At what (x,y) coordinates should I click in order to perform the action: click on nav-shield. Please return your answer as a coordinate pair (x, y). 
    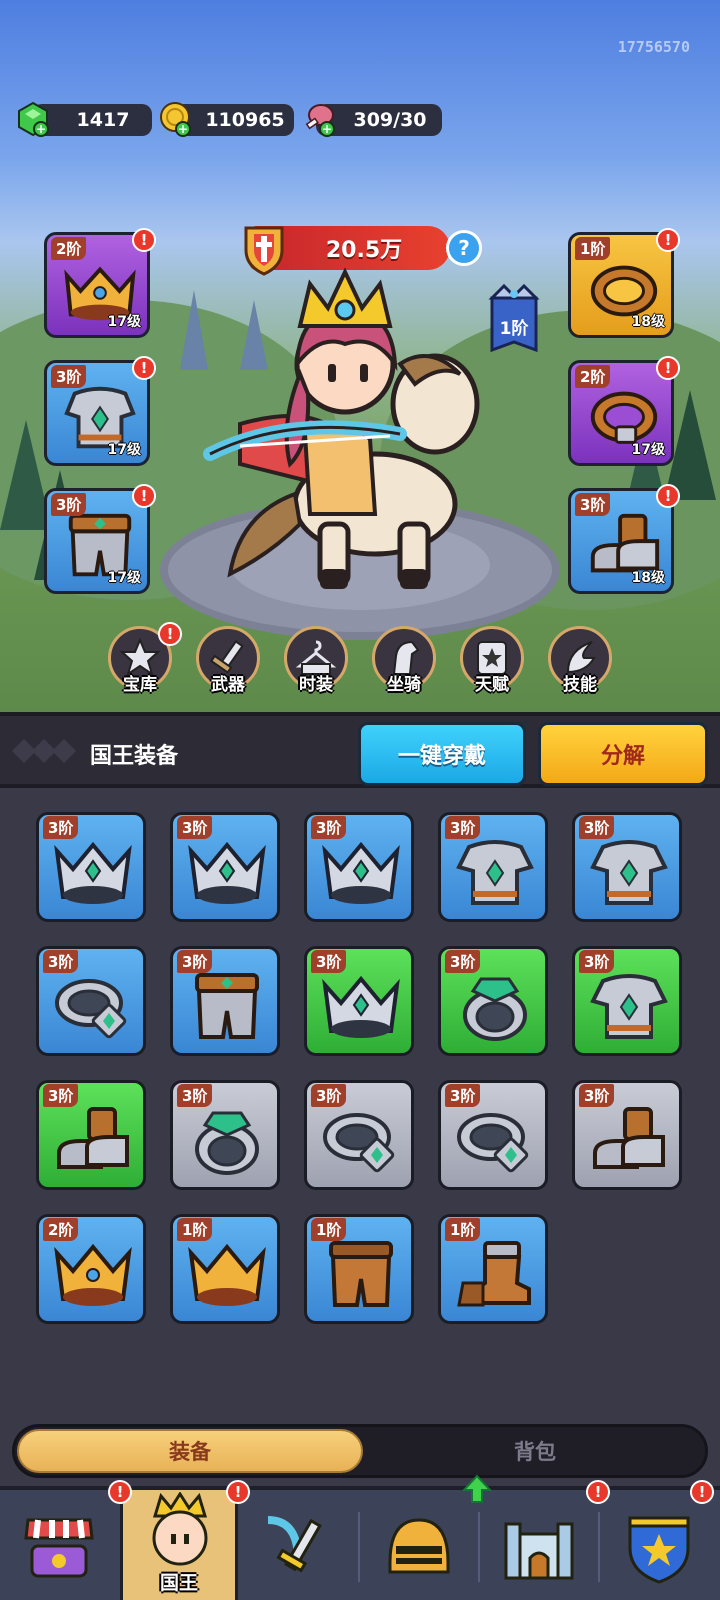
    Looking at the image, I should click on (659, 1545).